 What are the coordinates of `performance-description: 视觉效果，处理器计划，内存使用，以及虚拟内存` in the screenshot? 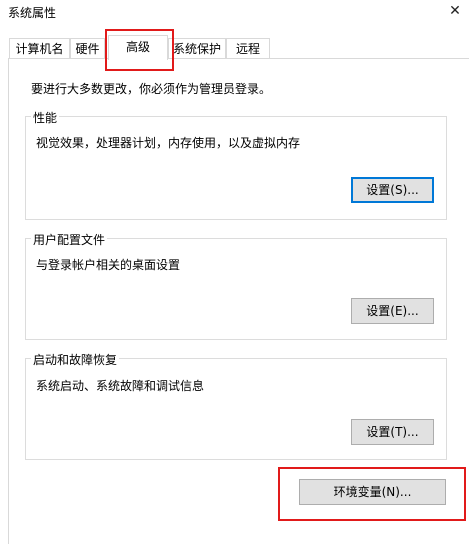 It's located at (168, 143).